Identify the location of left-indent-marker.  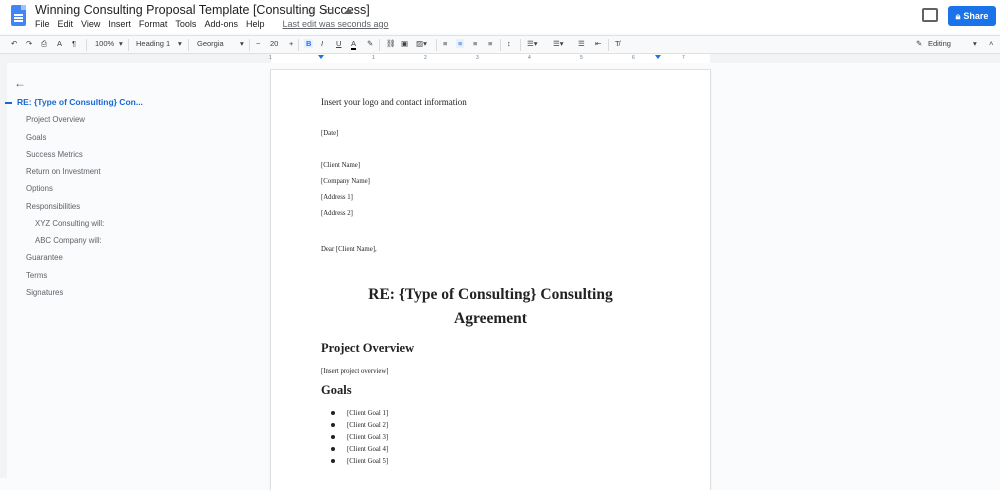
(321, 57).